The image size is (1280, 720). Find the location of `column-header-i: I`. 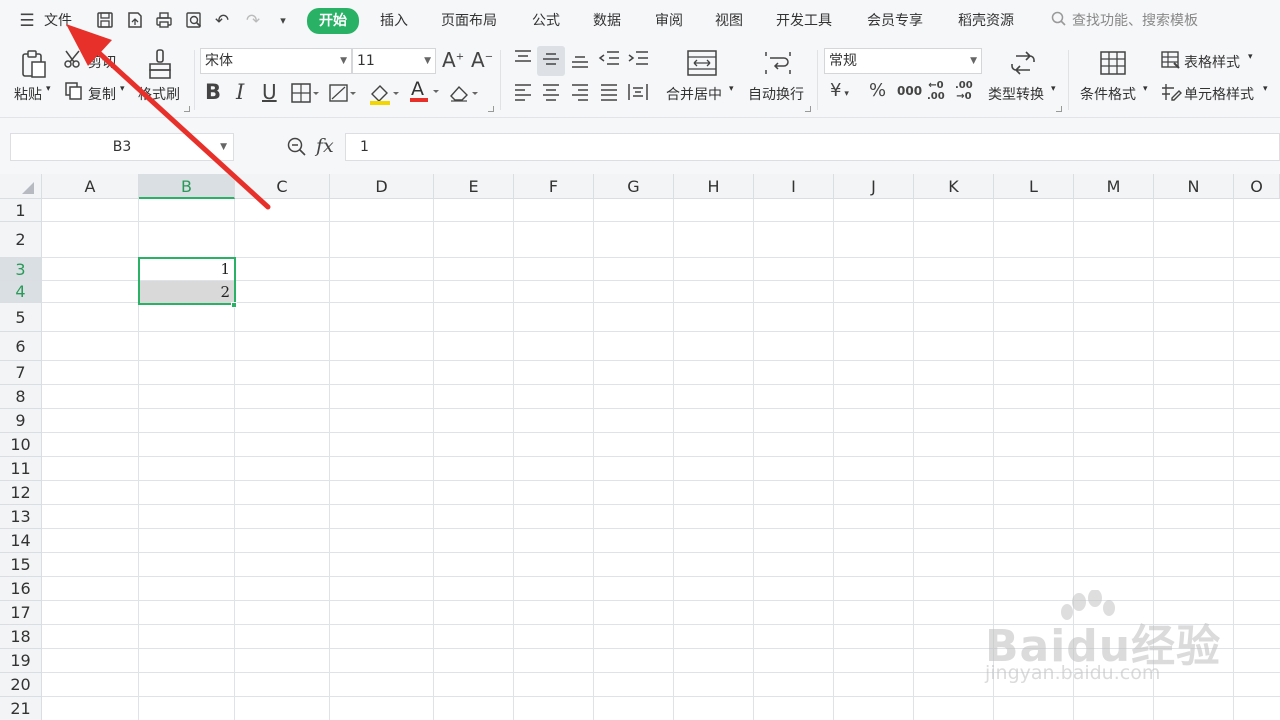

column-header-i: I is located at coordinates (794, 186).